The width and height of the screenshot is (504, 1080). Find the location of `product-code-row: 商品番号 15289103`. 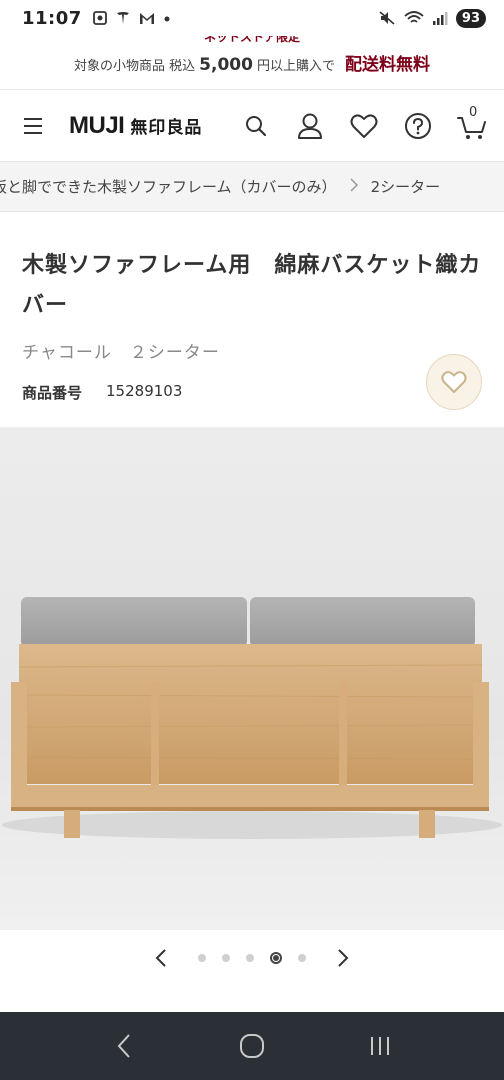

product-code-row: 商品番号 15289103 is located at coordinates (102, 392).